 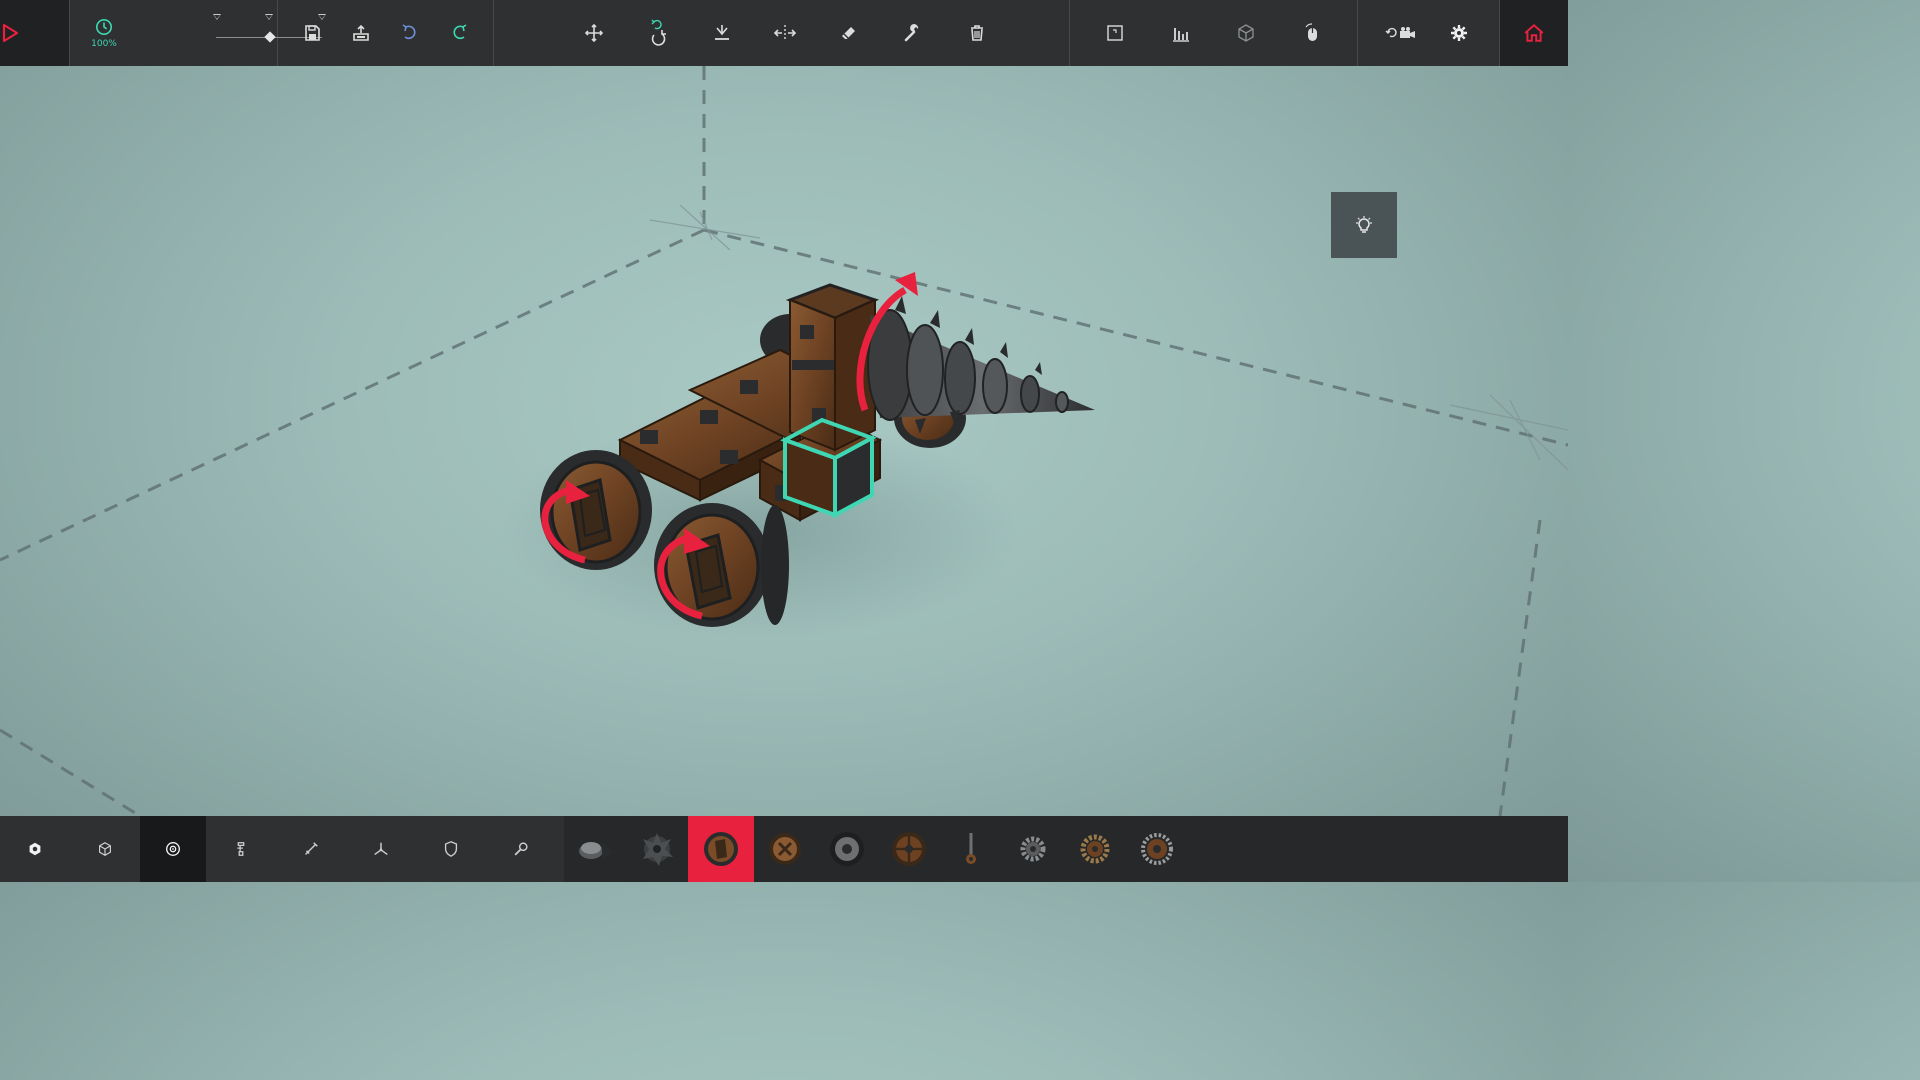 What do you see at coordinates (721, 565) in the screenshot?
I see `wheel-front-right` at bounding box center [721, 565].